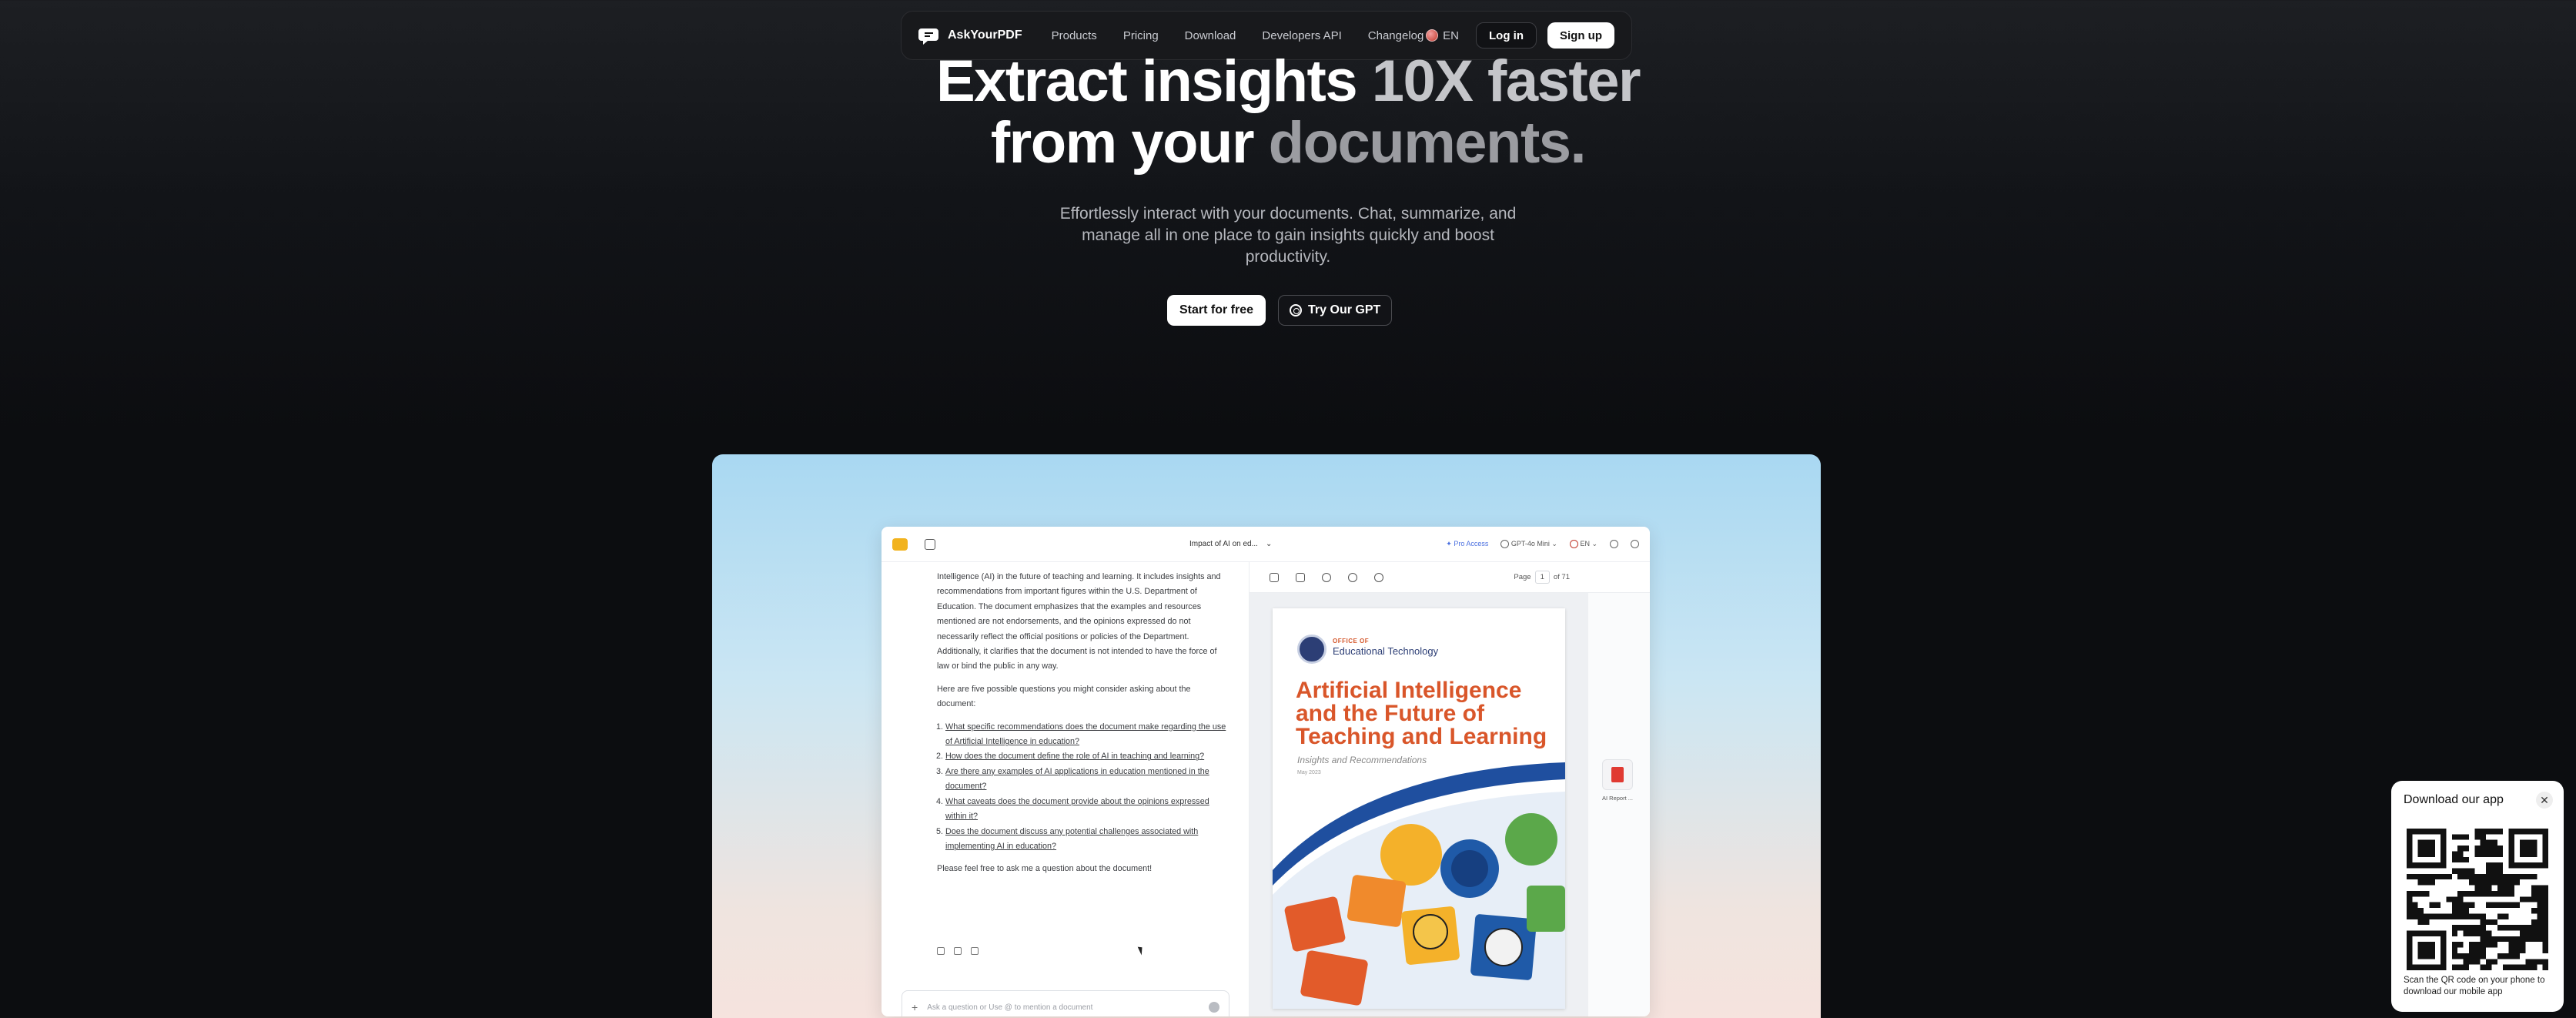 The image size is (2576, 1018). What do you see at coordinates (1362, 760) in the screenshot?
I see `cover-subtitle: Insights and Recommendations` at bounding box center [1362, 760].